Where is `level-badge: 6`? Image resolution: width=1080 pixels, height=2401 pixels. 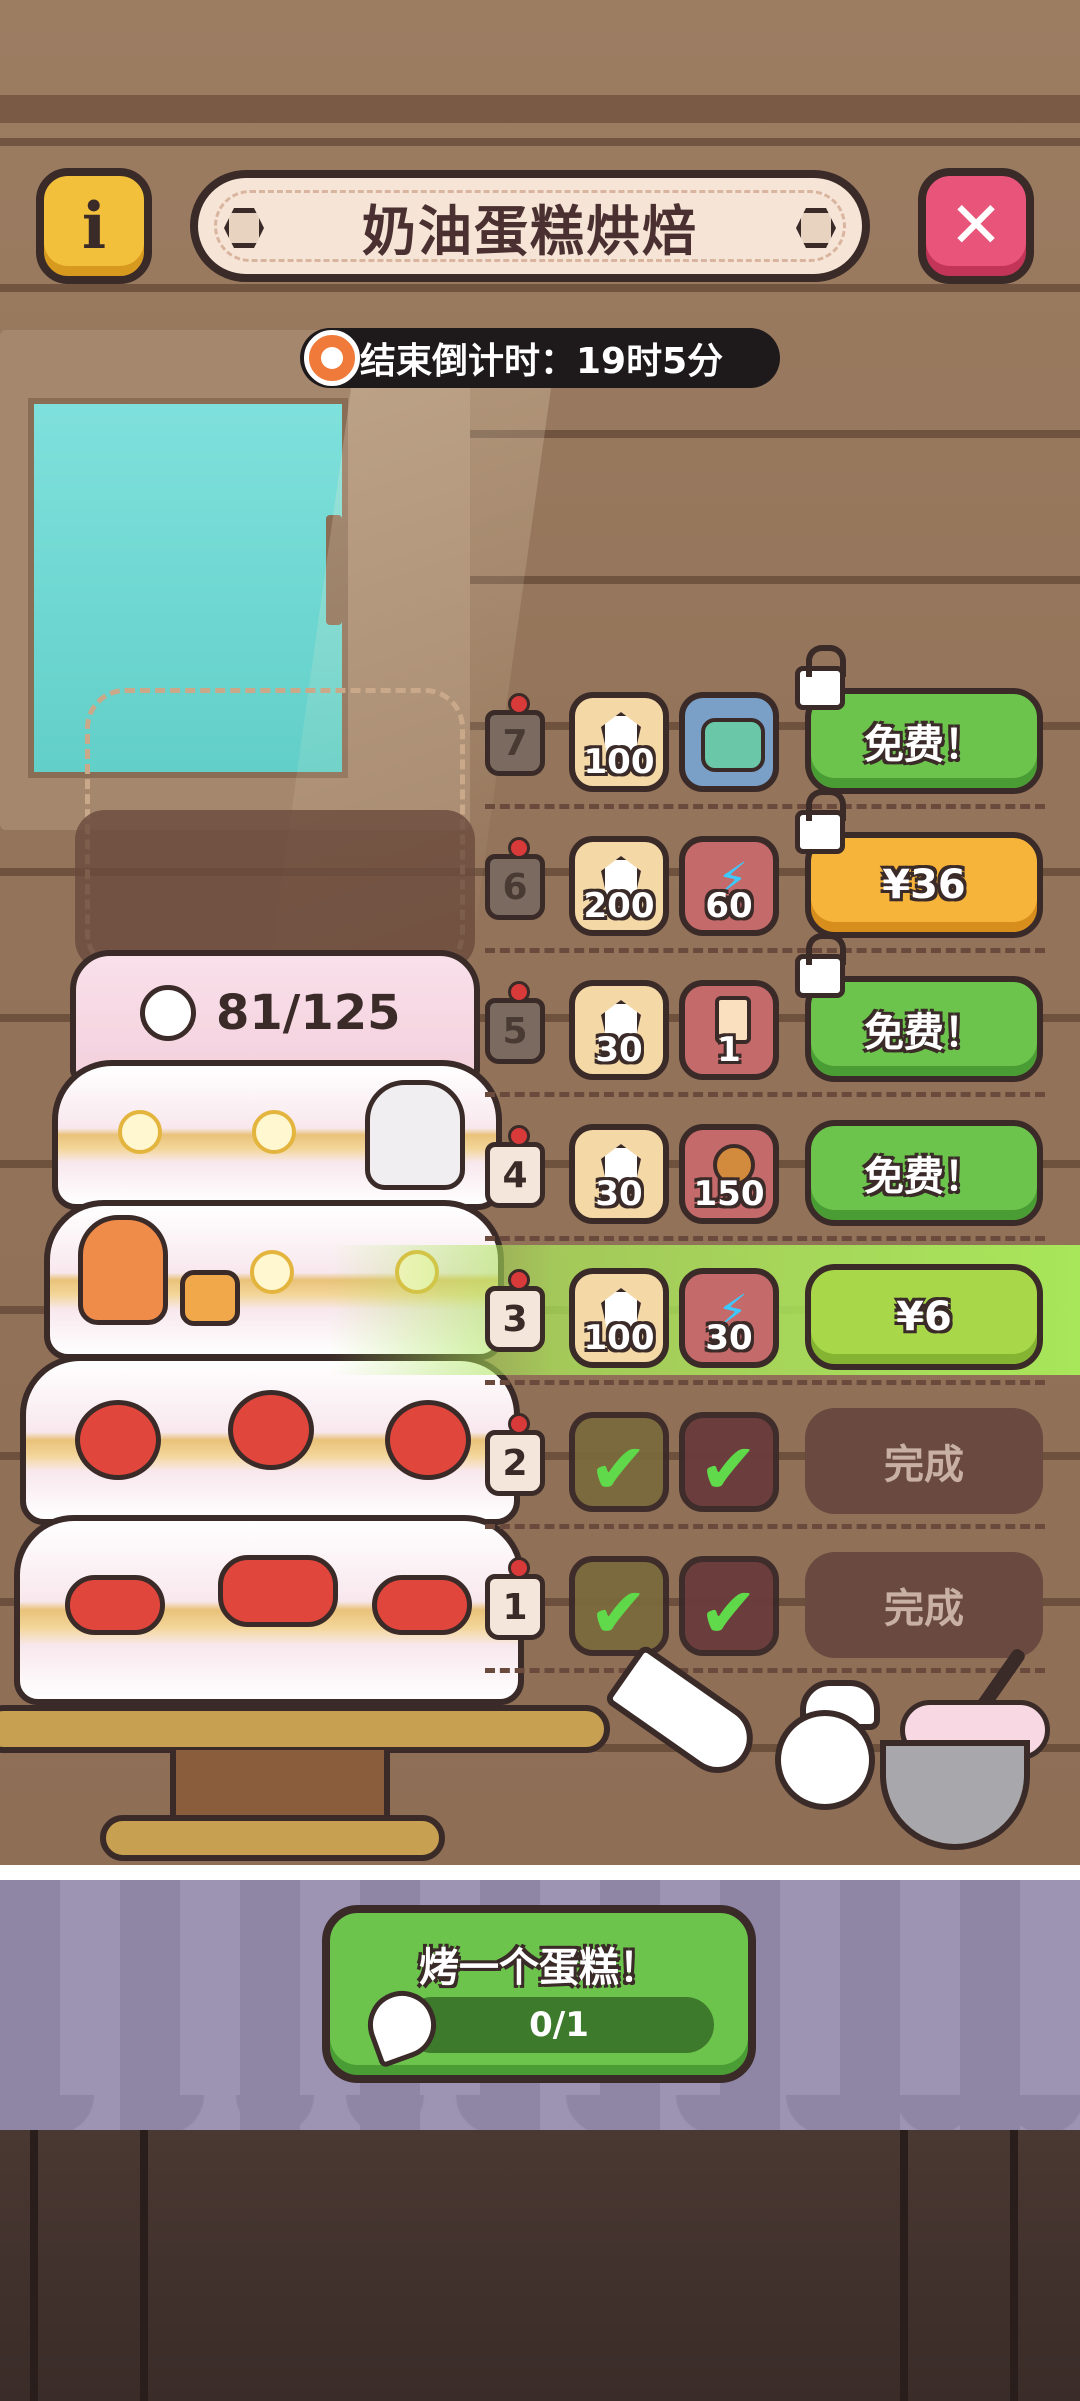 level-badge: 6 is located at coordinates (515, 878).